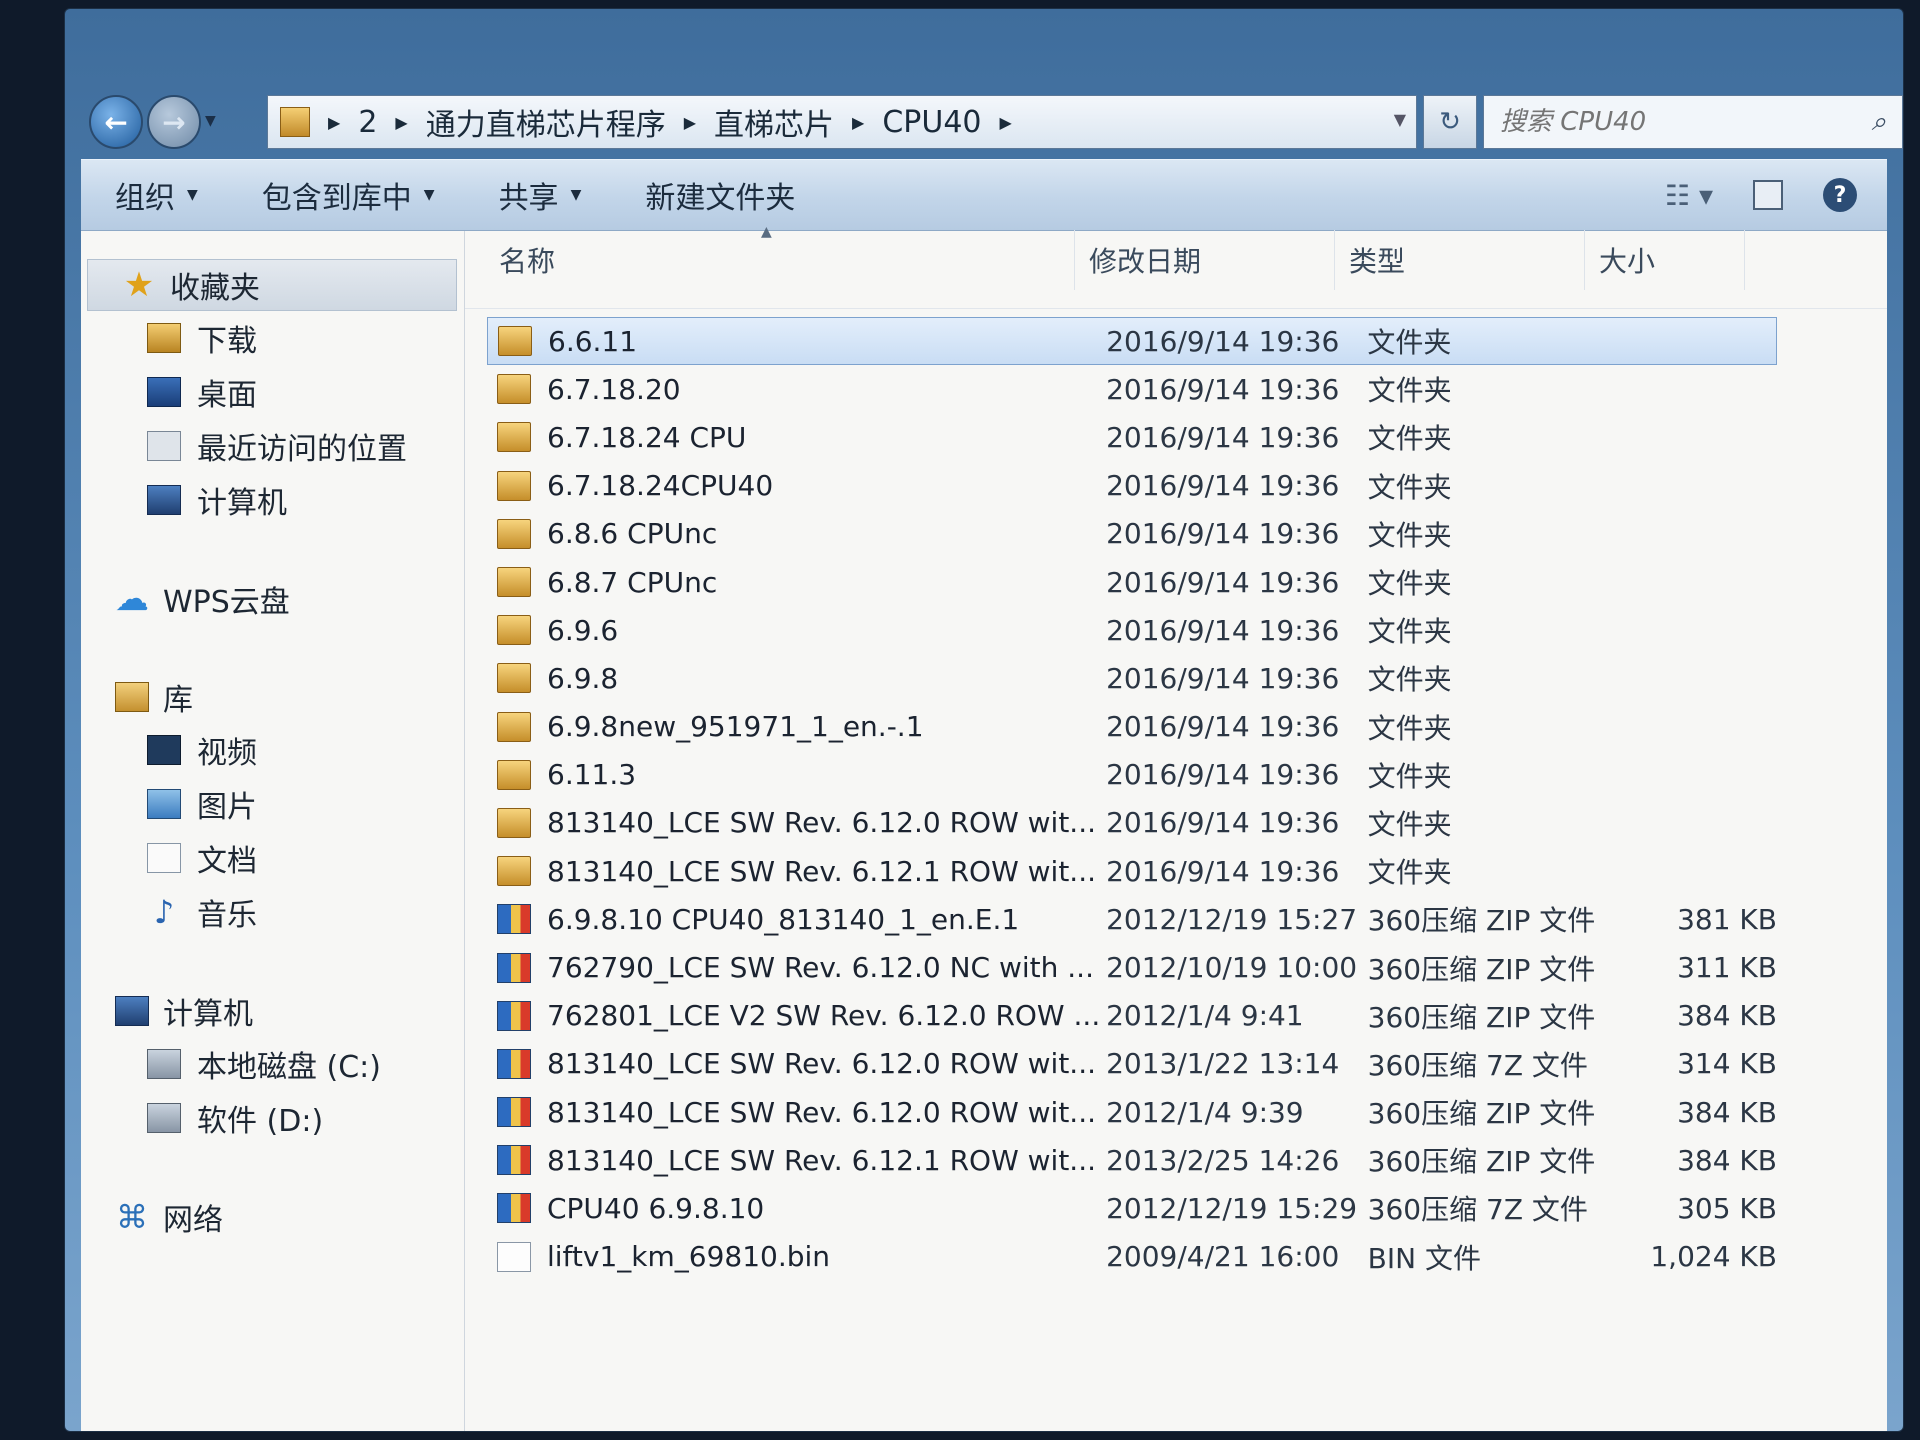 This screenshot has height=1440, width=1920. I want to click on new-folder-button: 新建文件夹, so click(720, 195).